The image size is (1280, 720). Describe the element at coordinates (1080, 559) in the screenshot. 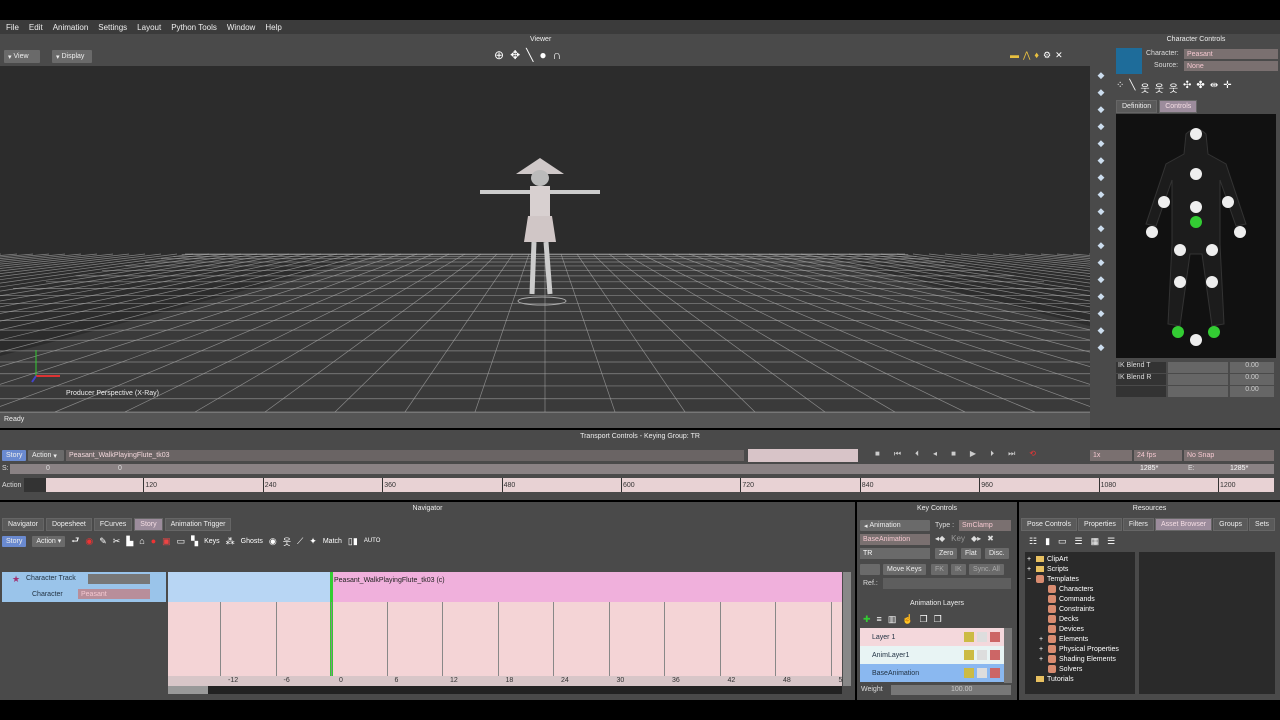

I see `tree-item: + ClipArt` at that location.